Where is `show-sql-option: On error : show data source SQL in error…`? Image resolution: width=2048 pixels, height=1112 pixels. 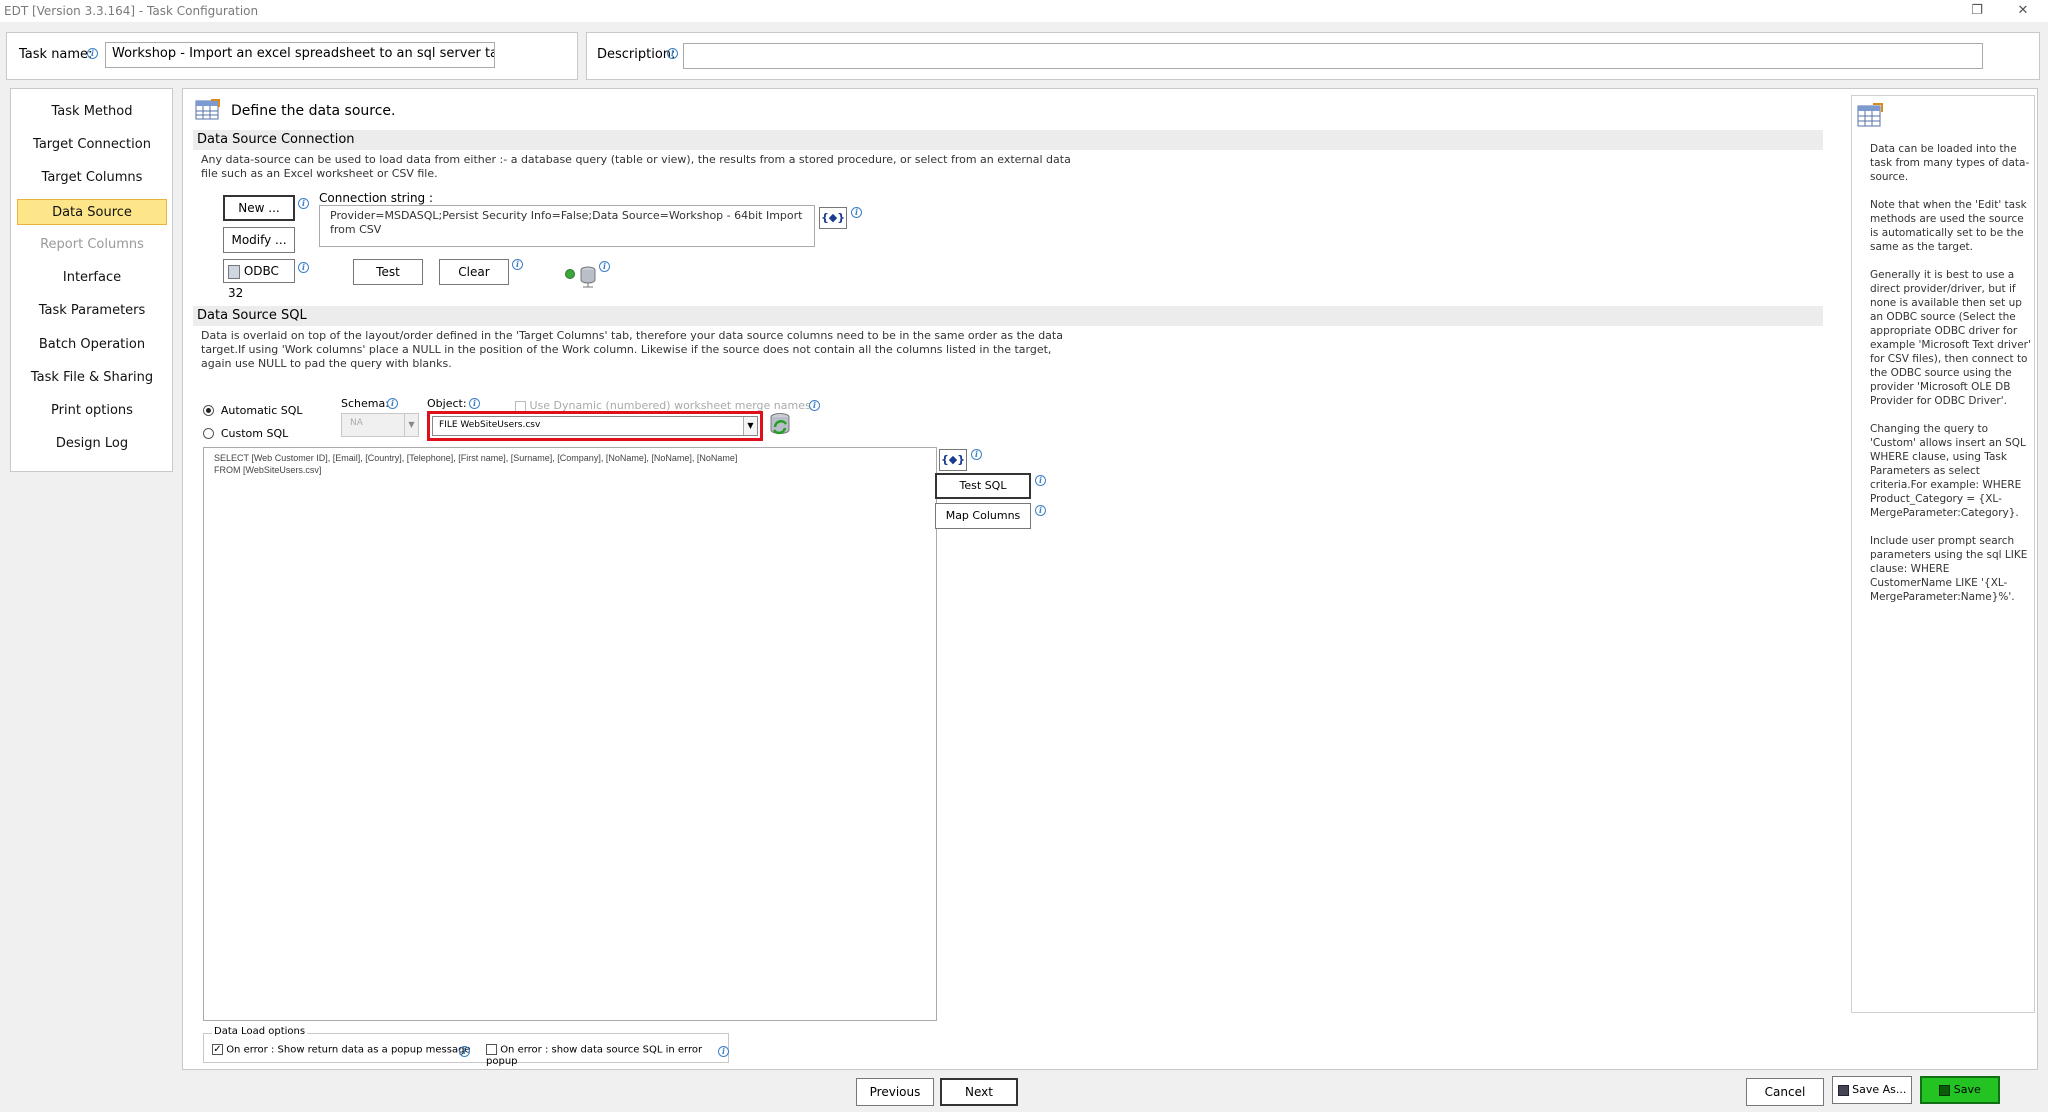
show-sql-option: On error : show data source SQL in error… is located at coordinates (607, 1055).